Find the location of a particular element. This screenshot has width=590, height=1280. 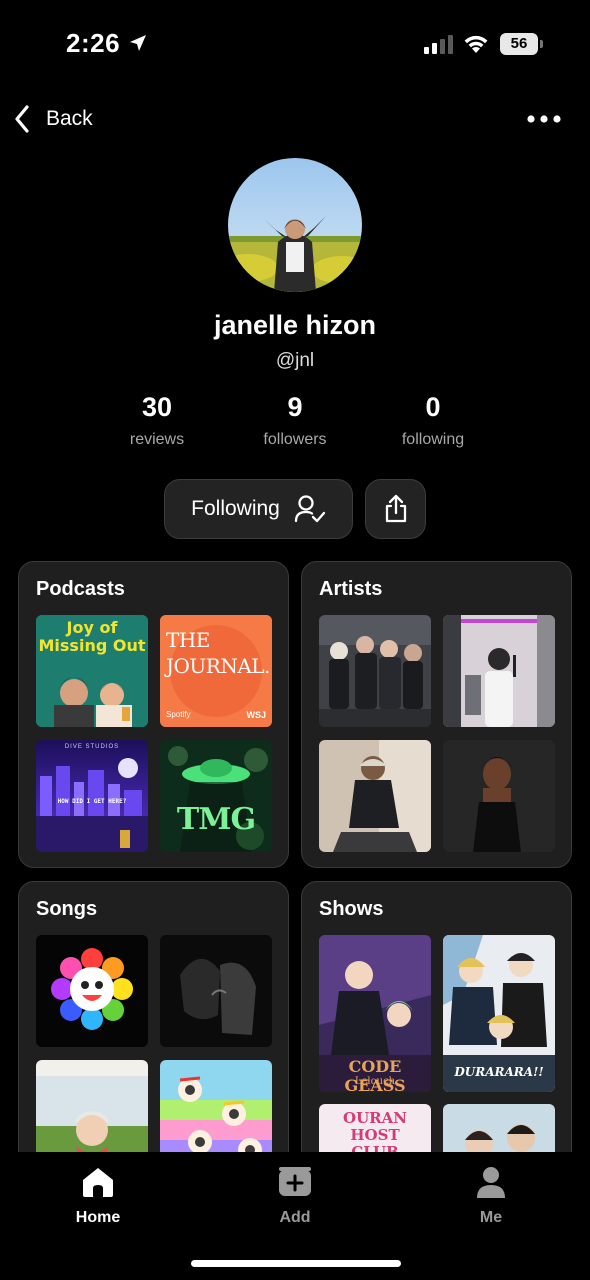

share-button is located at coordinates (395, 509).